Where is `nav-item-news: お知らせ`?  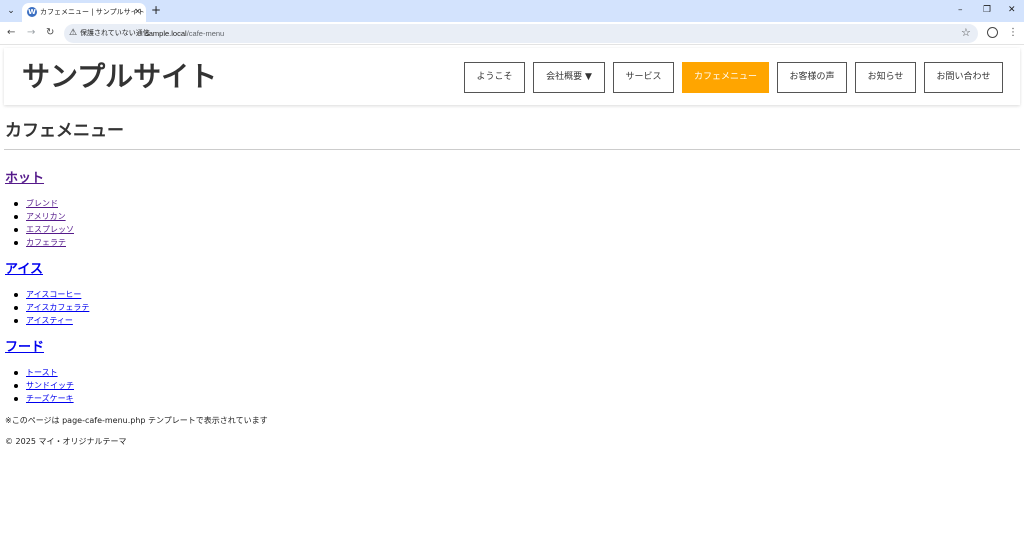 nav-item-news: お知らせ is located at coordinates (885, 77).